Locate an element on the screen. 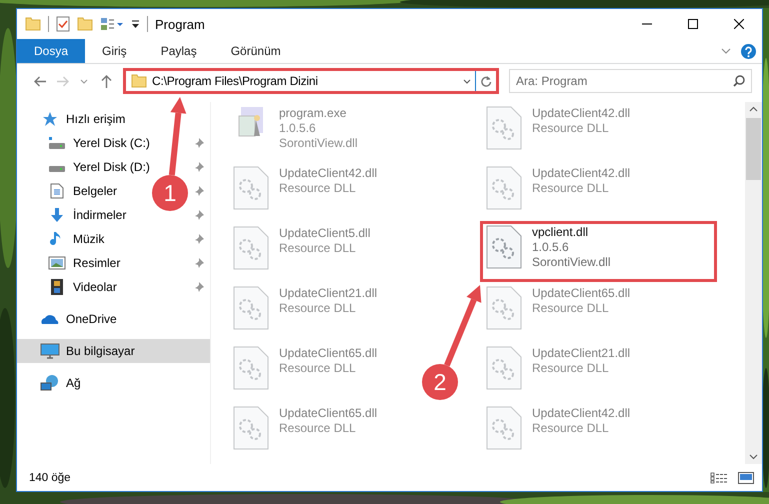 The width and height of the screenshot is (769, 504). step-number: 2 is located at coordinates (440, 382).